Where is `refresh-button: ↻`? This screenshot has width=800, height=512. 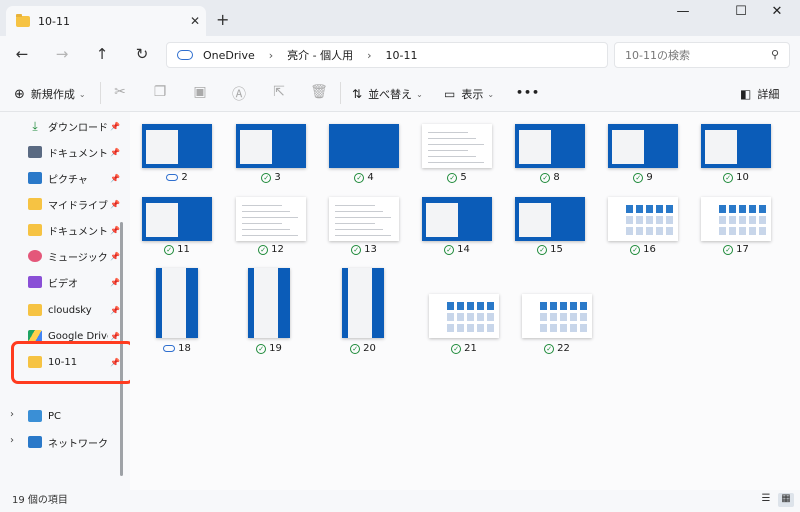
refresh-button: ↻ is located at coordinates (142, 55).